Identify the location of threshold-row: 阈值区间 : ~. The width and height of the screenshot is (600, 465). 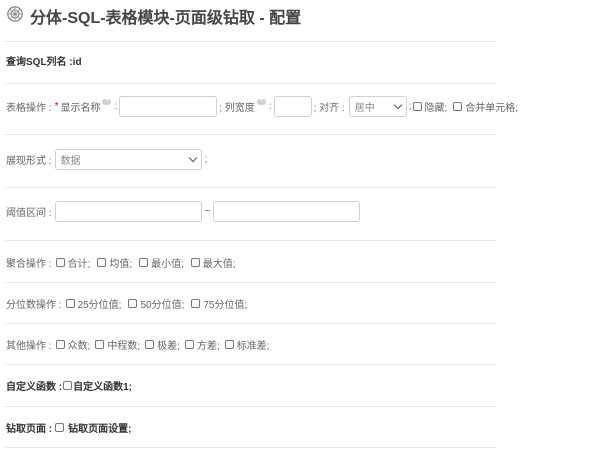
(183, 211).